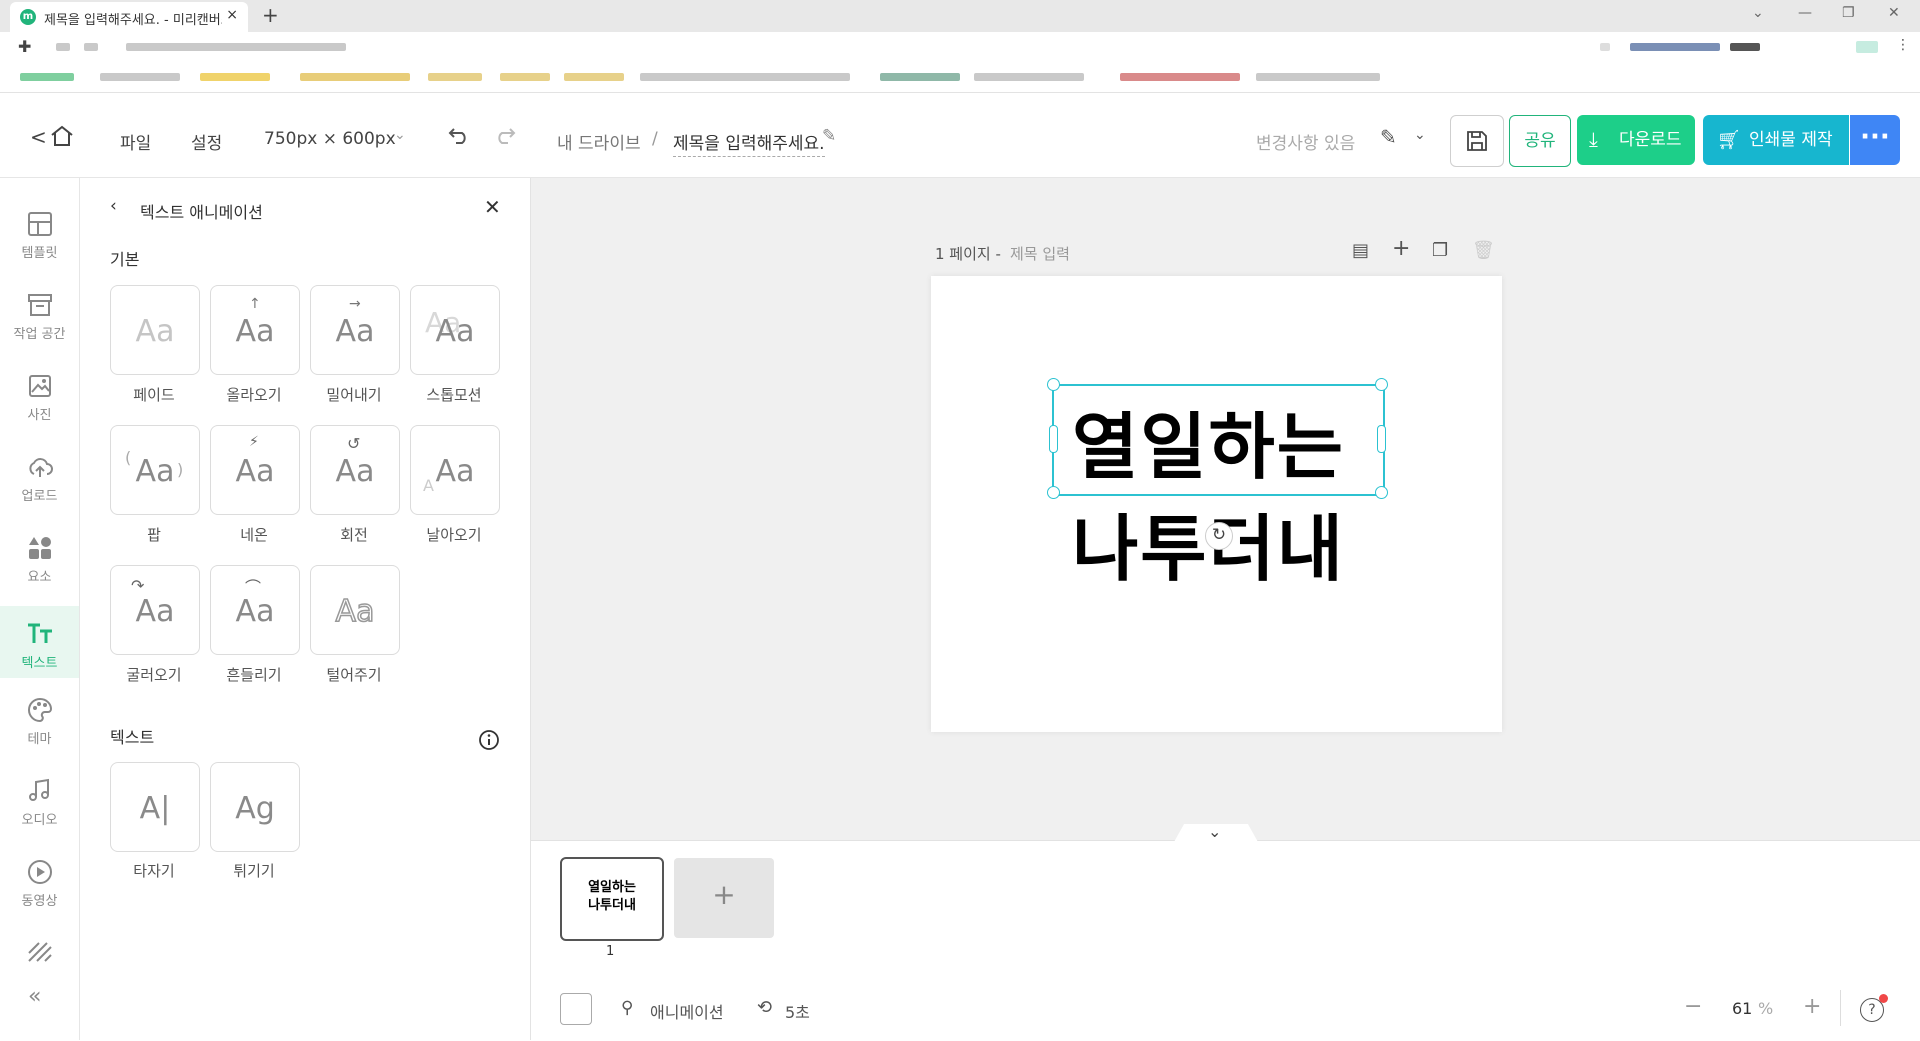 This screenshot has height=1041, width=1920. What do you see at coordinates (1812, 1006) in the screenshot?
I see `zoom-in-button: +` at bounding box center [1812, 1006].